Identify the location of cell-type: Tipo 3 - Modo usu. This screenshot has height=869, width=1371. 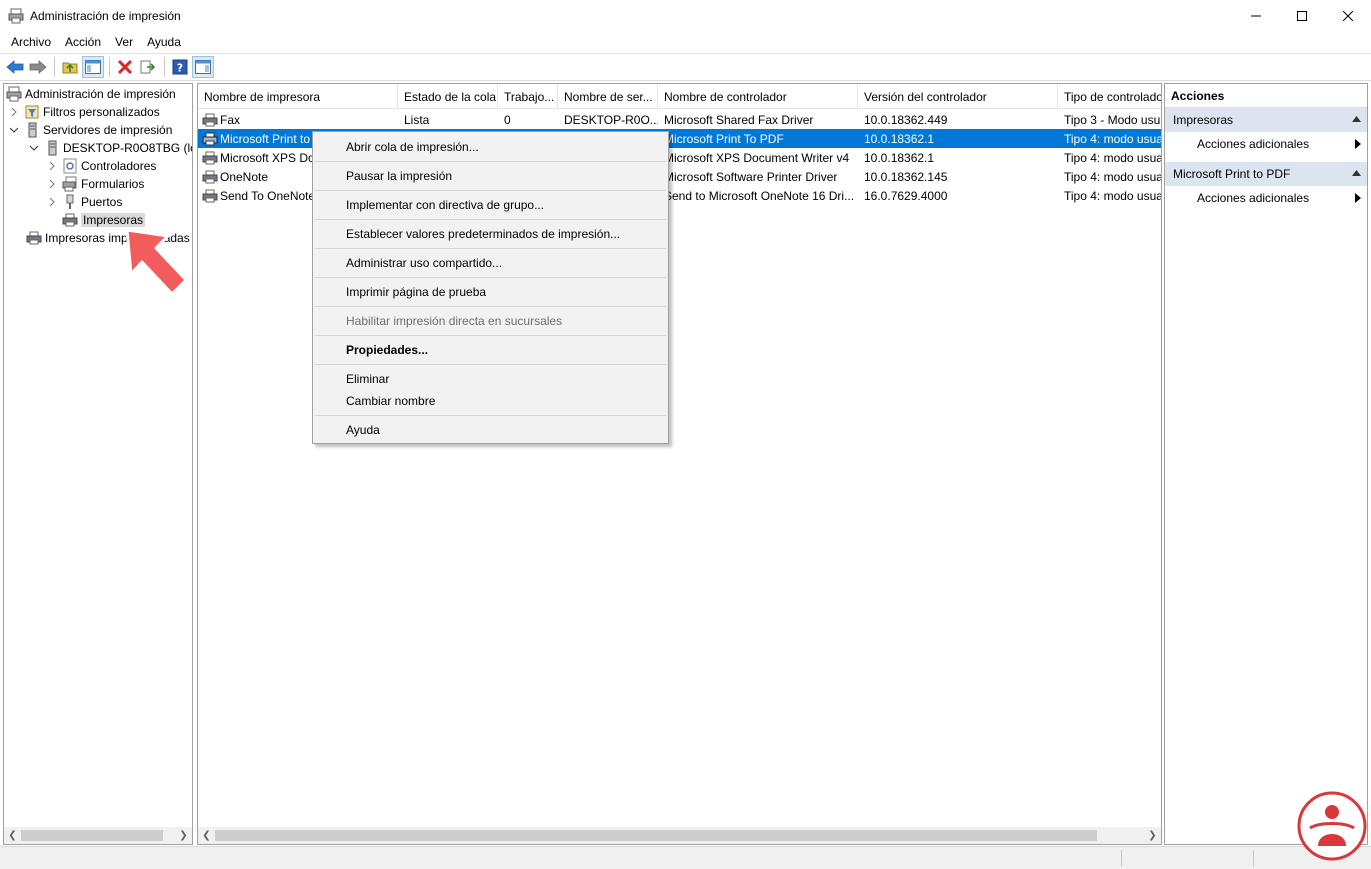
(1112, 119).